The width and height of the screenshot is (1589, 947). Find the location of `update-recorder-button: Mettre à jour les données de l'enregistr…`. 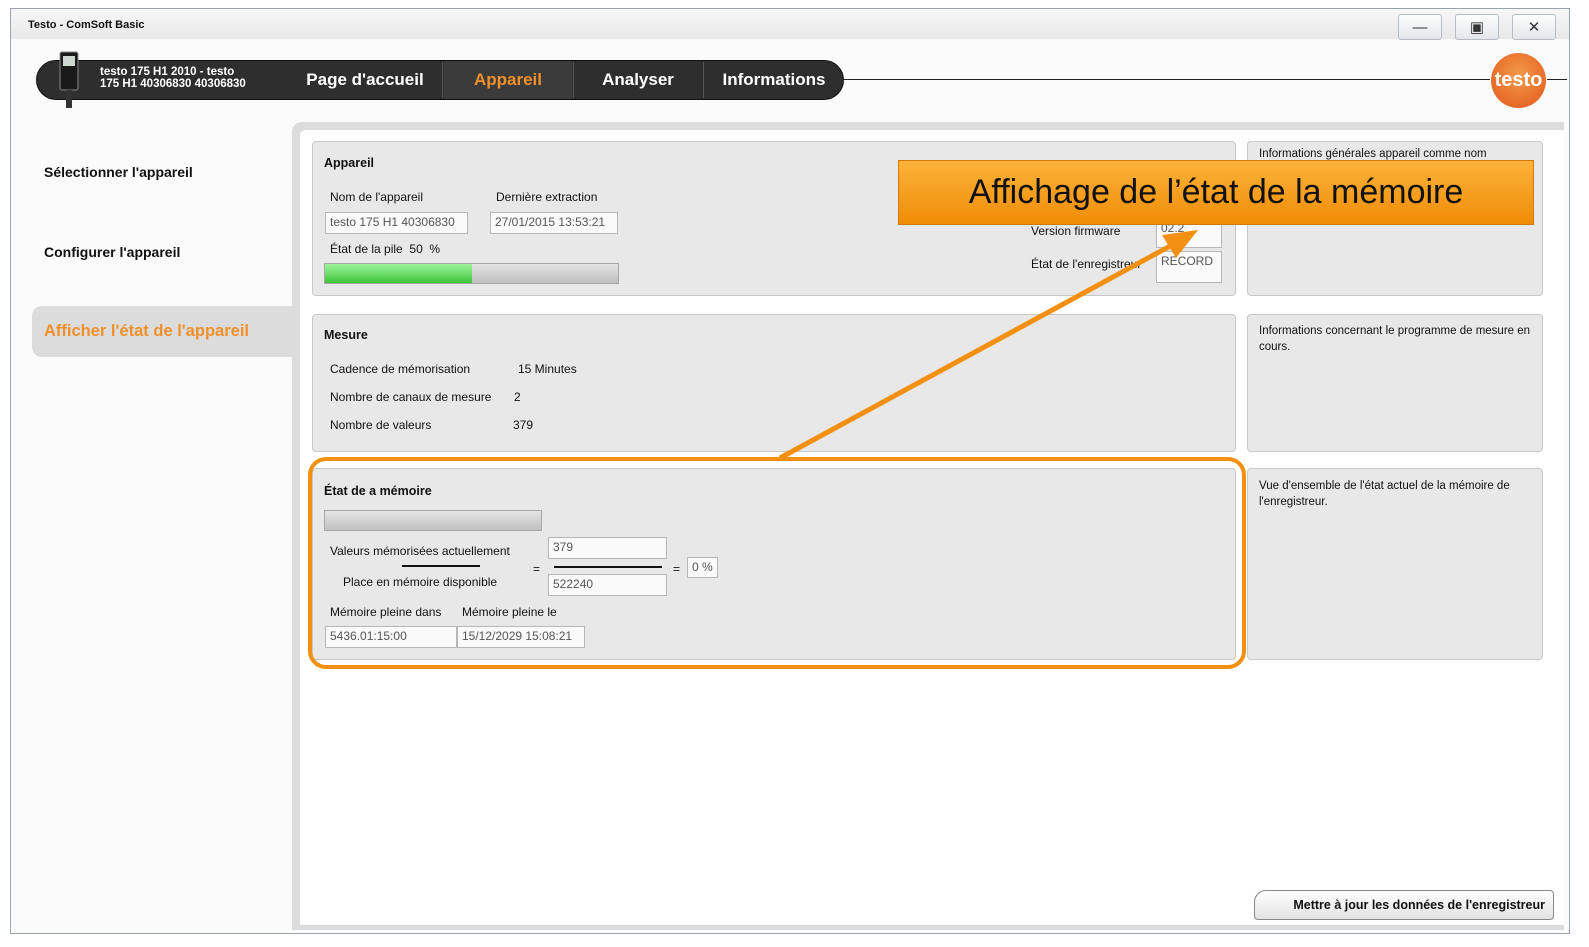

update-recorder-button: Mettre à jour les données de l'enregistr… is located at coordinates (1404, 905).